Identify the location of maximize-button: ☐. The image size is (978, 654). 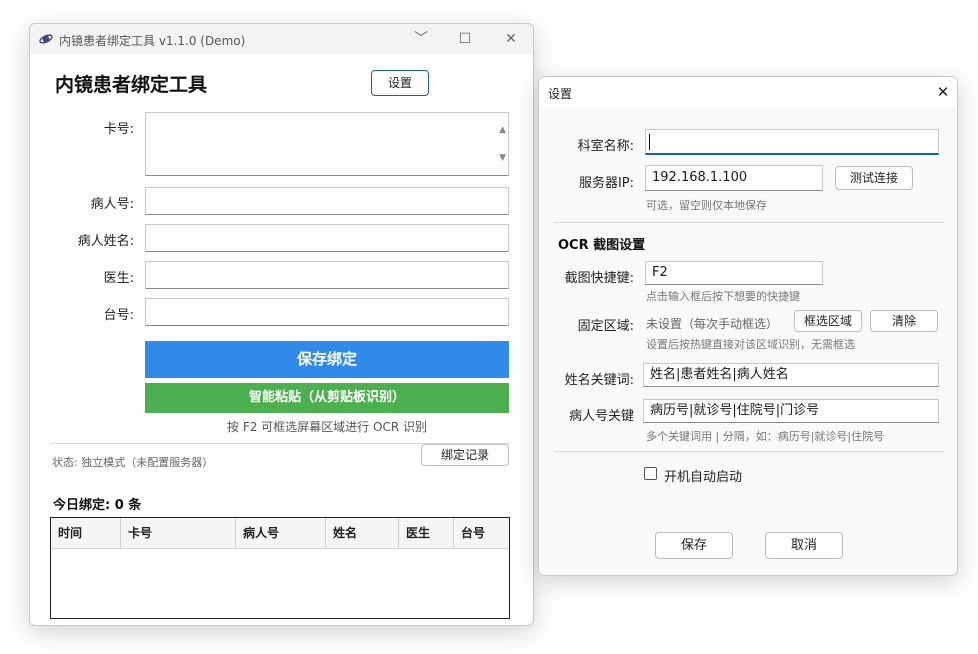
(465, 39).